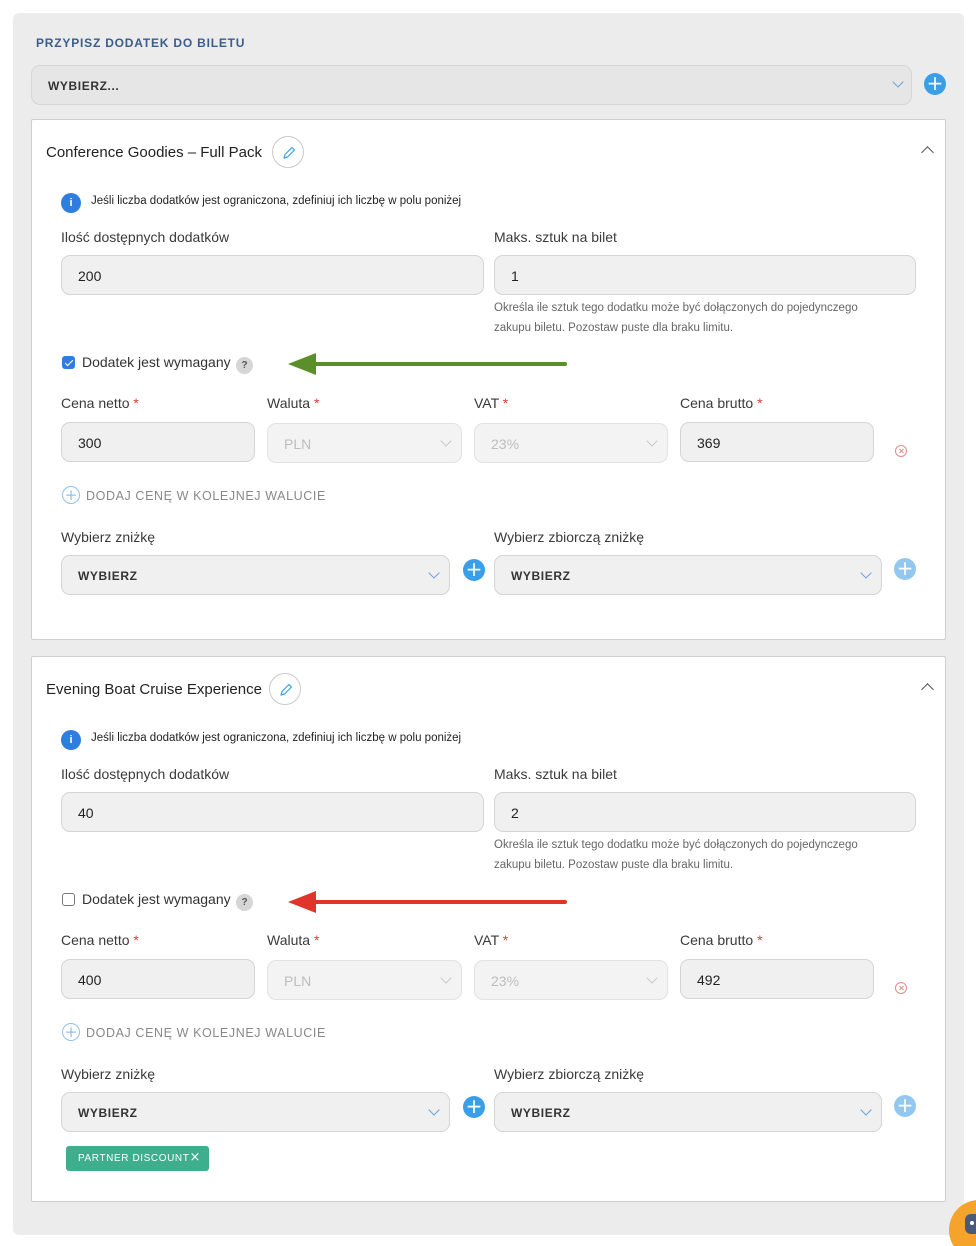 The width and height of the screenshot is (976, 1246). Describe the element at coordinates (158, 979) in the screenshot. I see `net-price-input: 400` at that location.